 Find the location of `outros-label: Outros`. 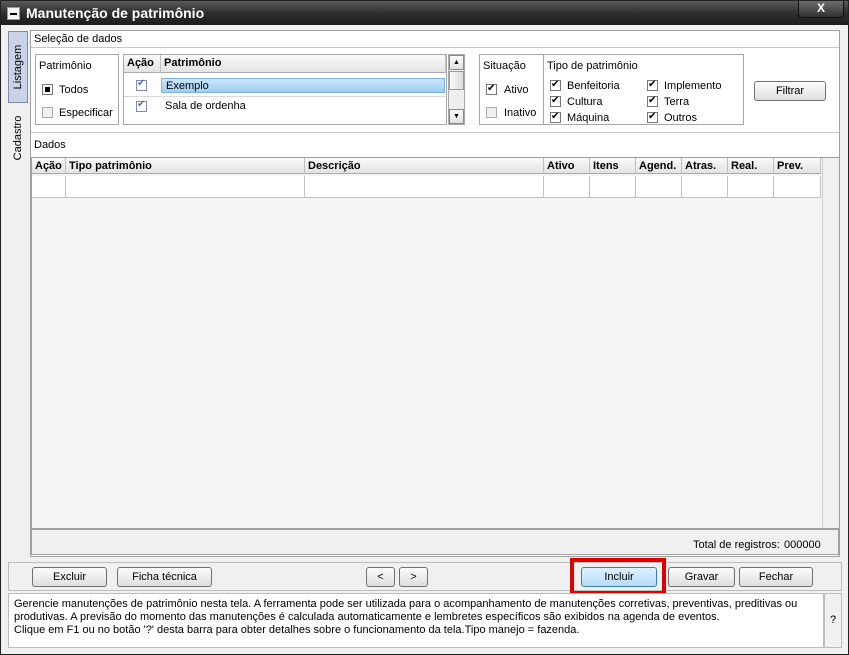

outros-label: Outros is located at coordinates (681, 118).